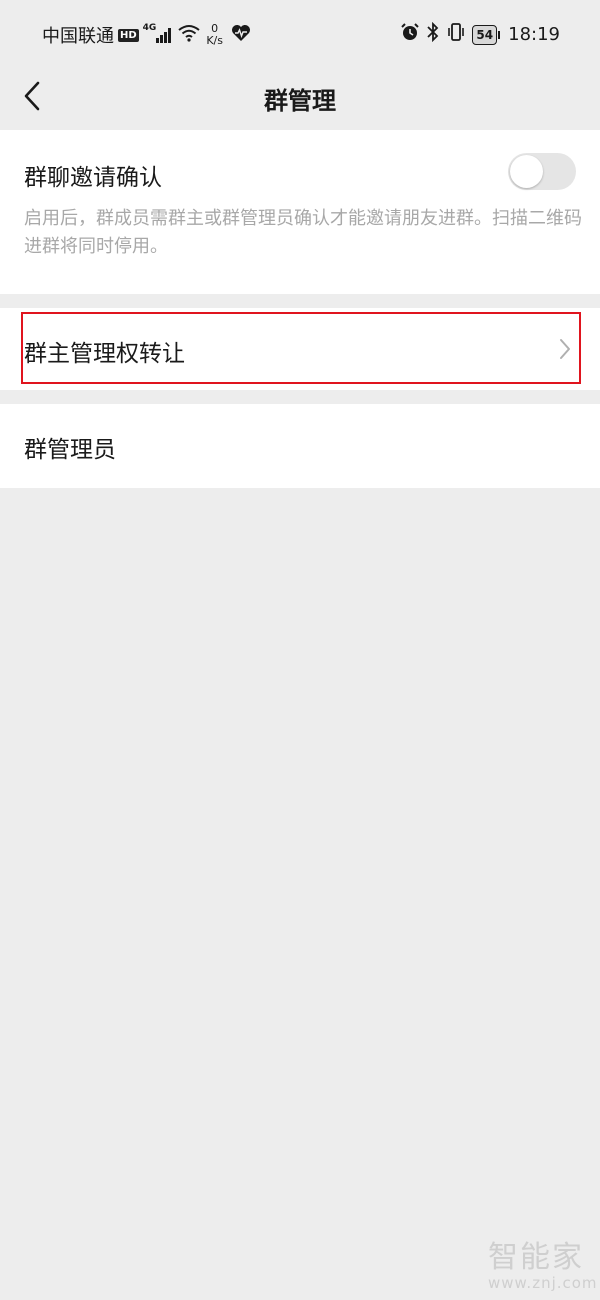  I want to click on invite-confirm-label: 群聊邀请确认, so click(93, 178).